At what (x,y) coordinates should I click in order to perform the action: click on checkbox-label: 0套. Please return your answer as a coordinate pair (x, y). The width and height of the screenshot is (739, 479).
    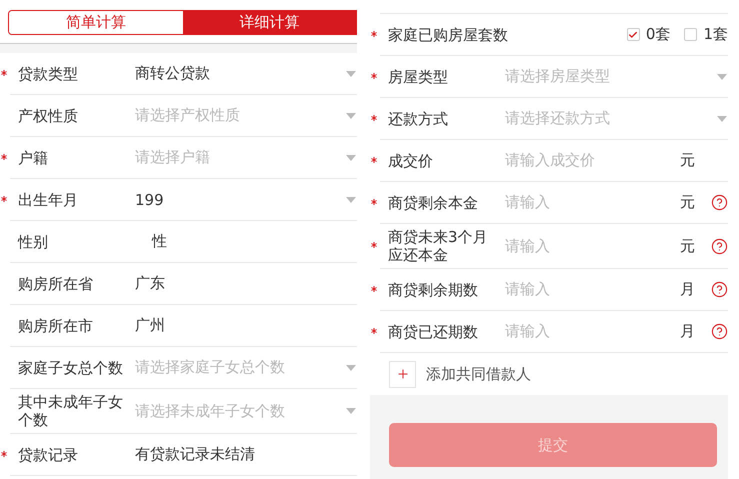
    Looking at the image, I should click on (658, 34).